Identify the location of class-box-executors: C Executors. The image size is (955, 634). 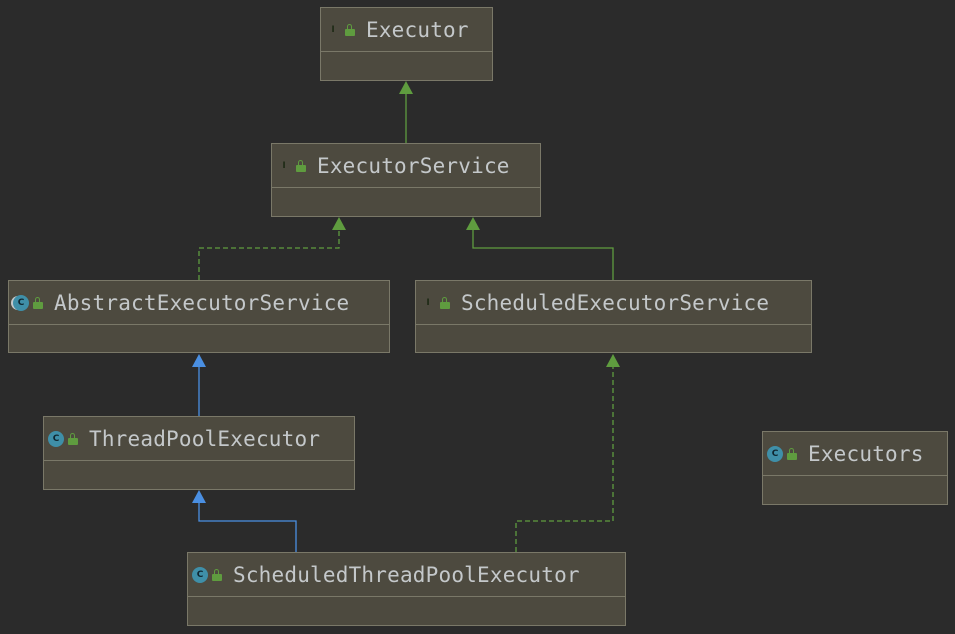
(855, 468).